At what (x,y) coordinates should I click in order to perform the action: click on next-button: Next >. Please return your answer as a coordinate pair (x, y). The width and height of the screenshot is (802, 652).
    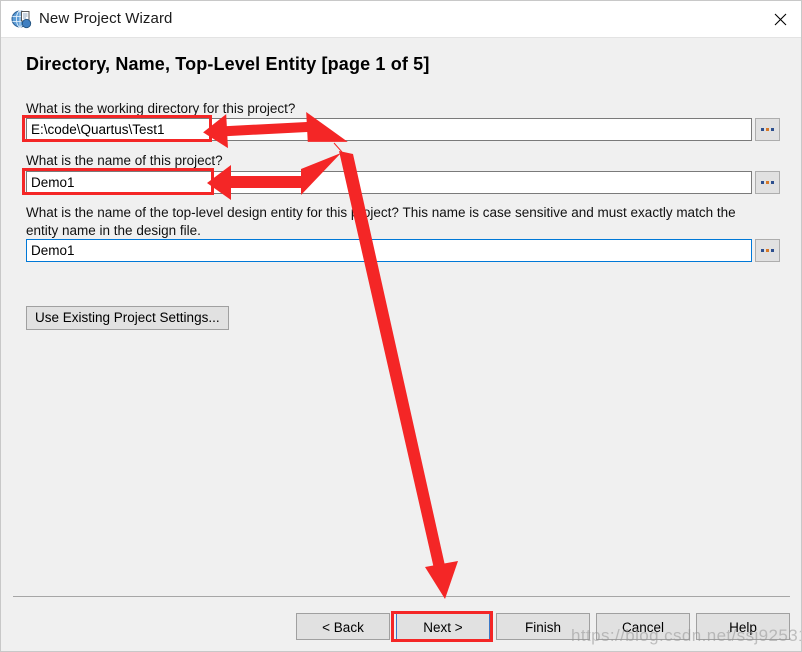
    Looking at the image, I should click on (443, 626).